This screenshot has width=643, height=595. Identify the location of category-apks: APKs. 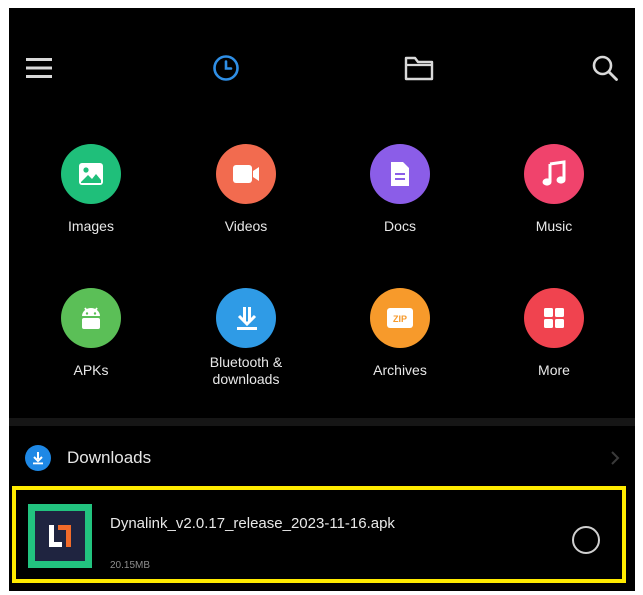
(91, 333).